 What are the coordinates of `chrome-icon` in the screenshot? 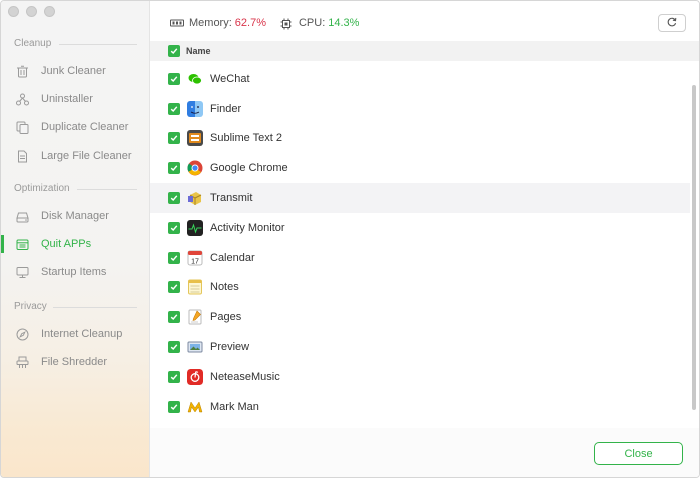 It's located at (195, 168).